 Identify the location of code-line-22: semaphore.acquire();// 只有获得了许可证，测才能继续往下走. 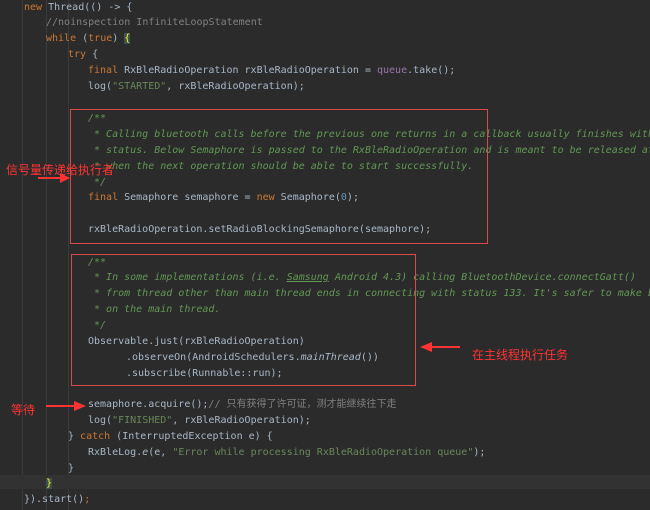
(242, 404).